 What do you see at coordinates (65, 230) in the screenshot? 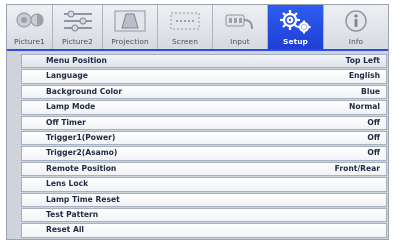
I see `menu-item-label: Reset All` at bounding box center [65, 230].